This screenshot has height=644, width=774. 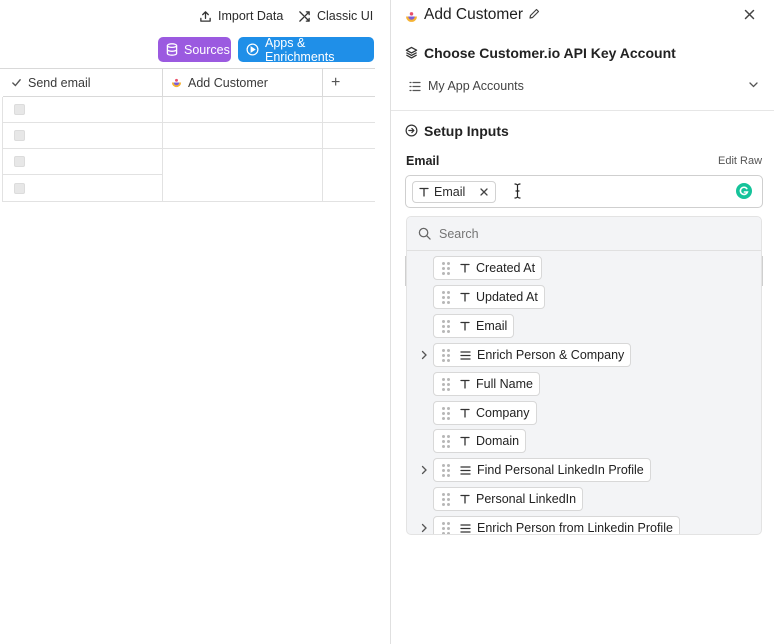 What do you see at coordinates (251, 16) in the screenshot?
I see `import-data-label: Import Data` at bounding box center [251, 16].